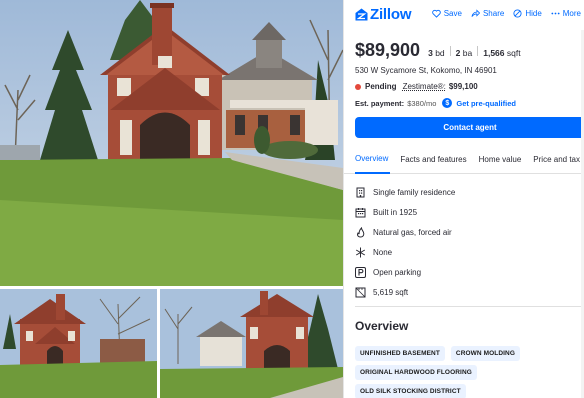 Image resolution: width=584 pixels, height=398 pixels. I want to click on beds-stat: 3 bd, so click(436, 53).